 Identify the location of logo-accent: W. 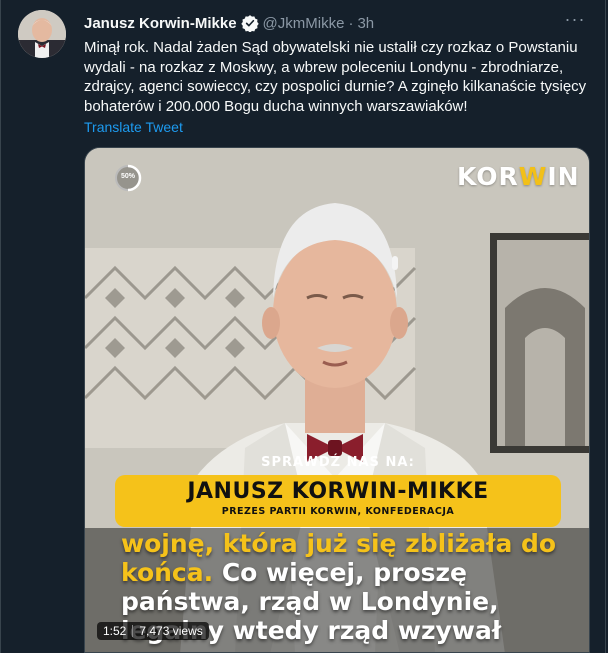
(533, 176).